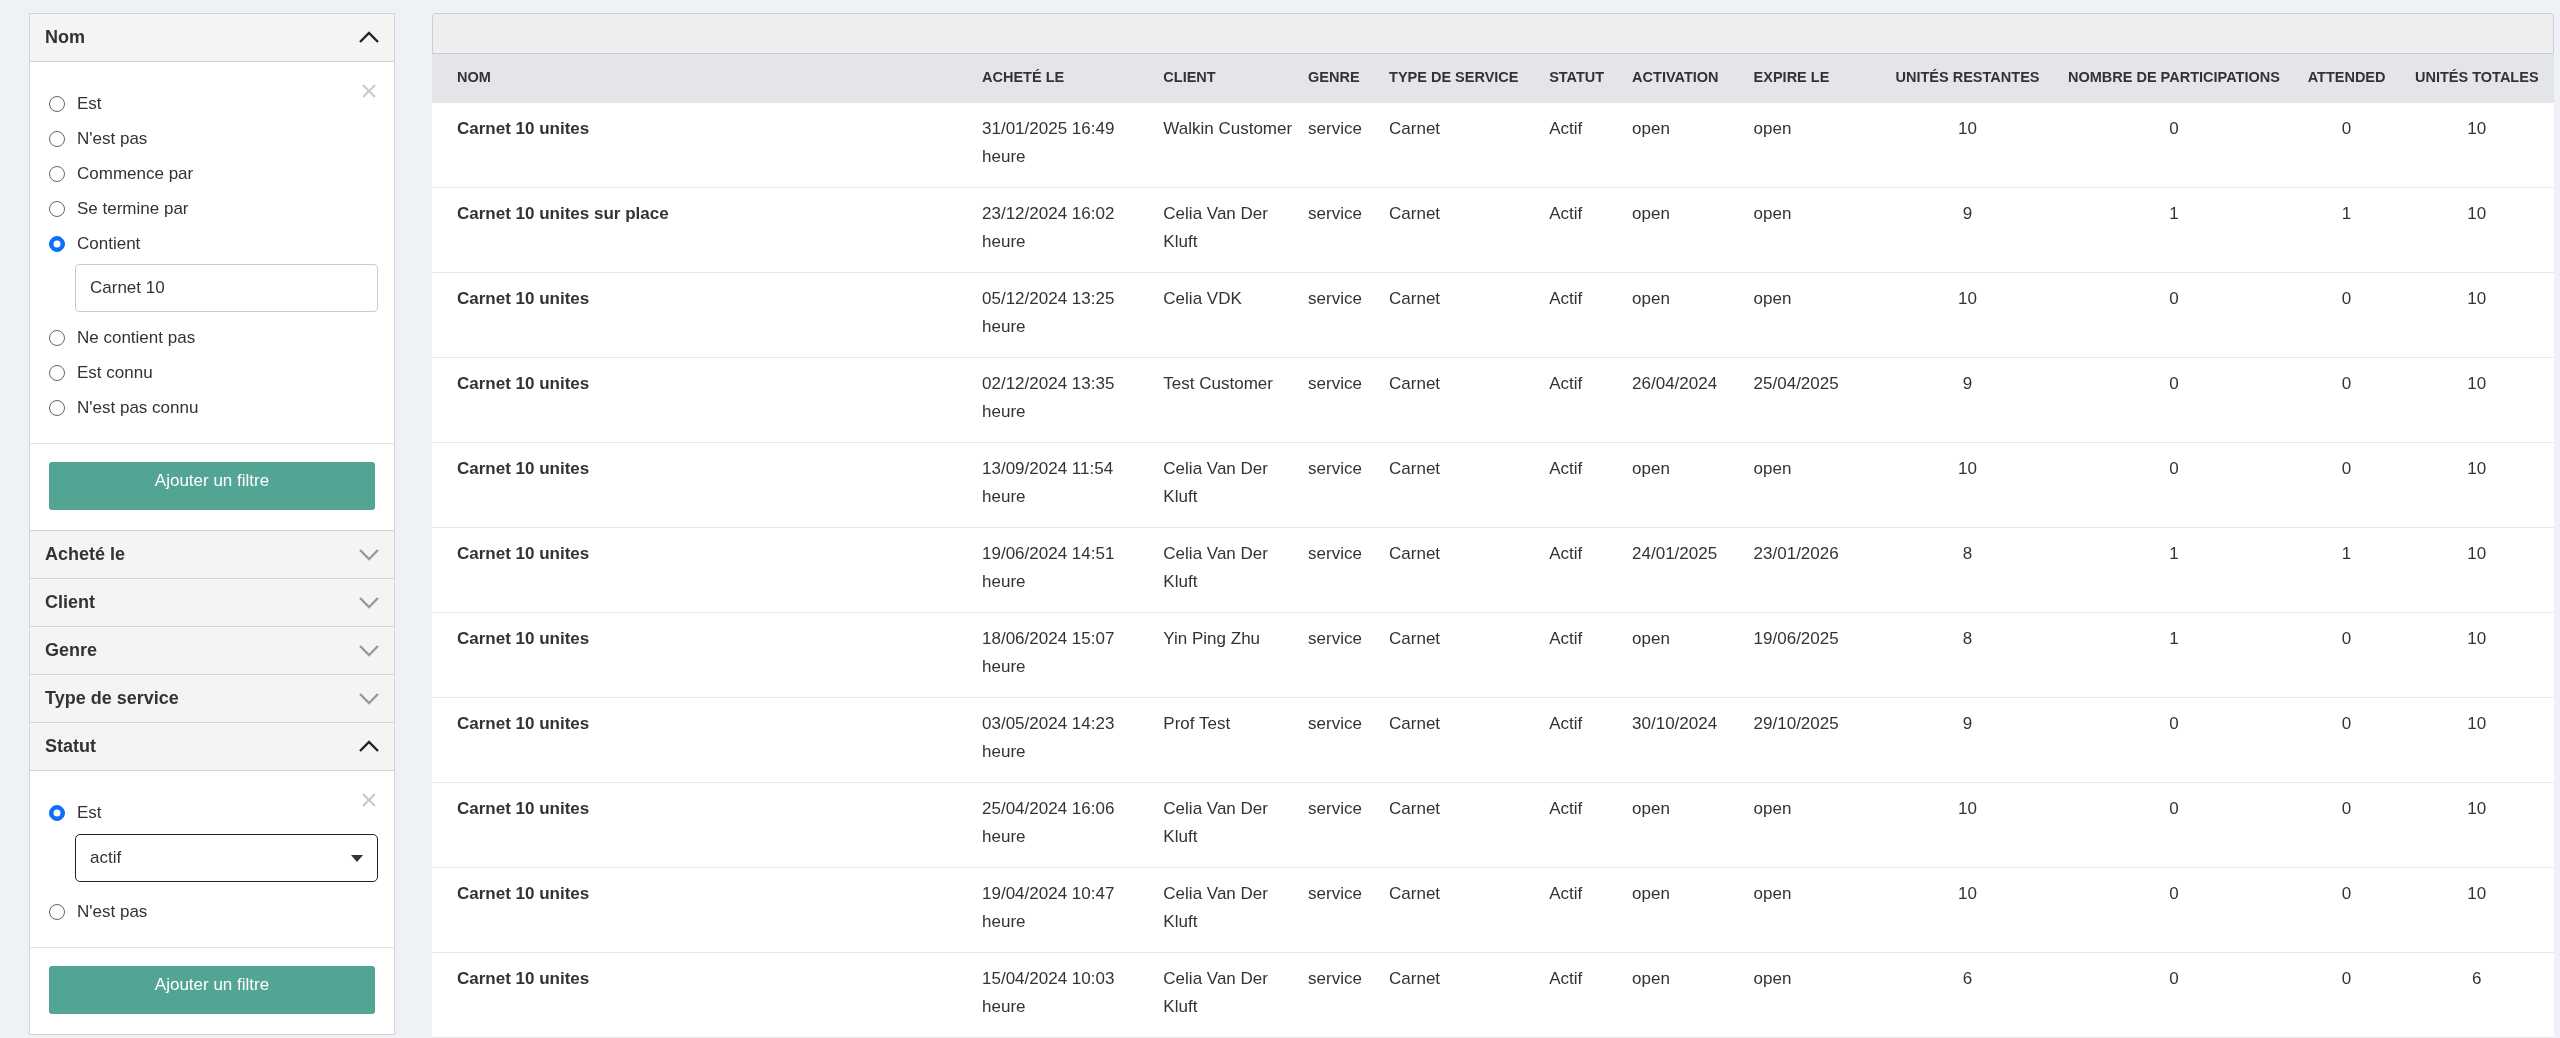  I want to click on column-header: ACHETÉ LE, so click(1067, 78).